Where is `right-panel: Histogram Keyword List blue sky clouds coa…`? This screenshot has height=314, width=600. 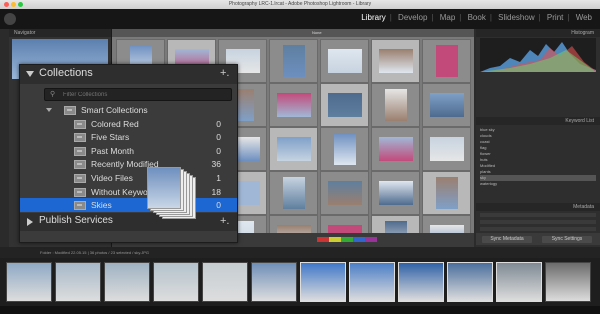 right-panel: Histogram Keyword List blue sky clouds coa… is located at coordinates (538, 138).